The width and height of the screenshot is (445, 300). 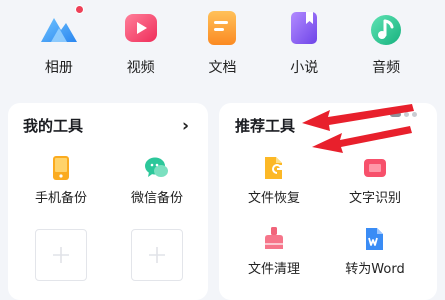 I want to click on category-label: 音频, so click(x=386, y=68).